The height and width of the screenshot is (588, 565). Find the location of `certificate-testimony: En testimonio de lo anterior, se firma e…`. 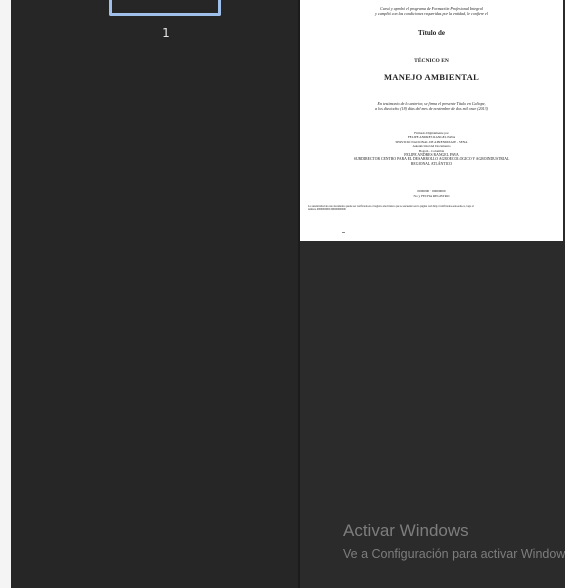

certificate-testimony: En testimonio de lo anterior, se firma e… is located at coordinates (431, 106).